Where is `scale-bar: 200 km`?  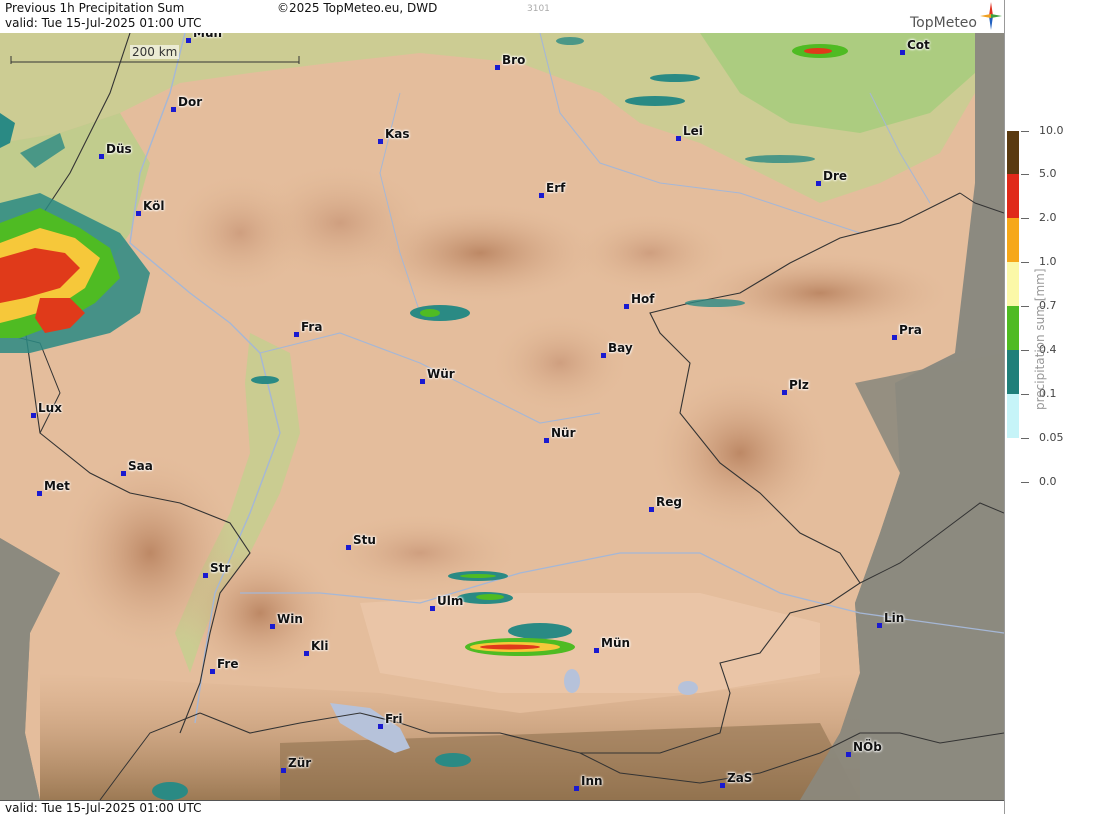
scale-bar: 200 km is located at coordinates (155, 54).